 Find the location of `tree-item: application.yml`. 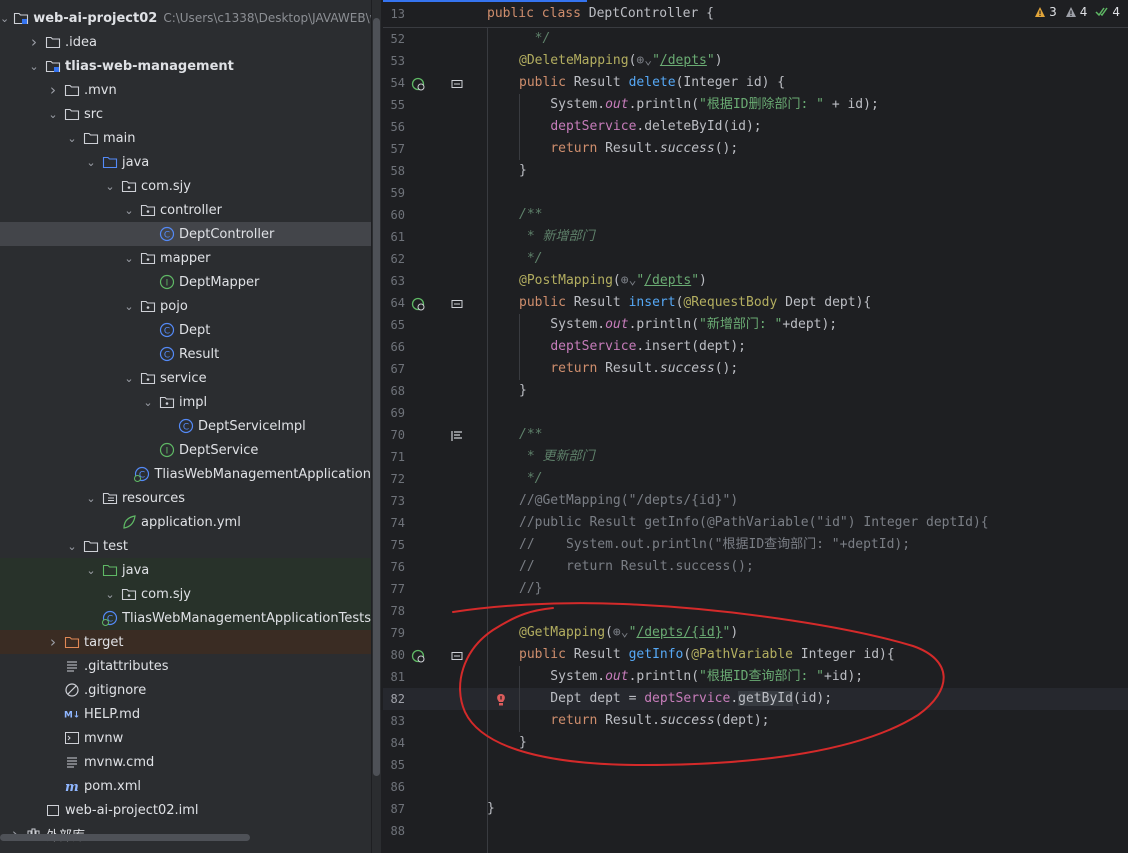

tree-item: application.yml is located at coordinates (185, 522).